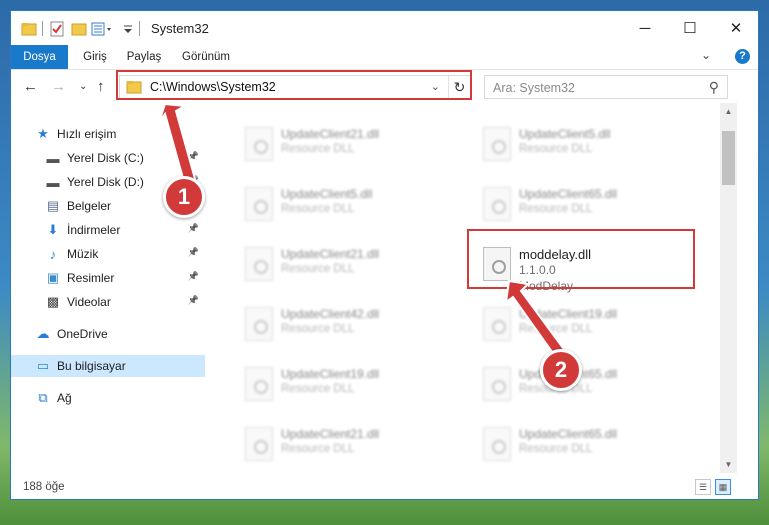  Describe the element at coordinates (95, 57) in the screenshot. I see `tab-home: Giriş` at that location.